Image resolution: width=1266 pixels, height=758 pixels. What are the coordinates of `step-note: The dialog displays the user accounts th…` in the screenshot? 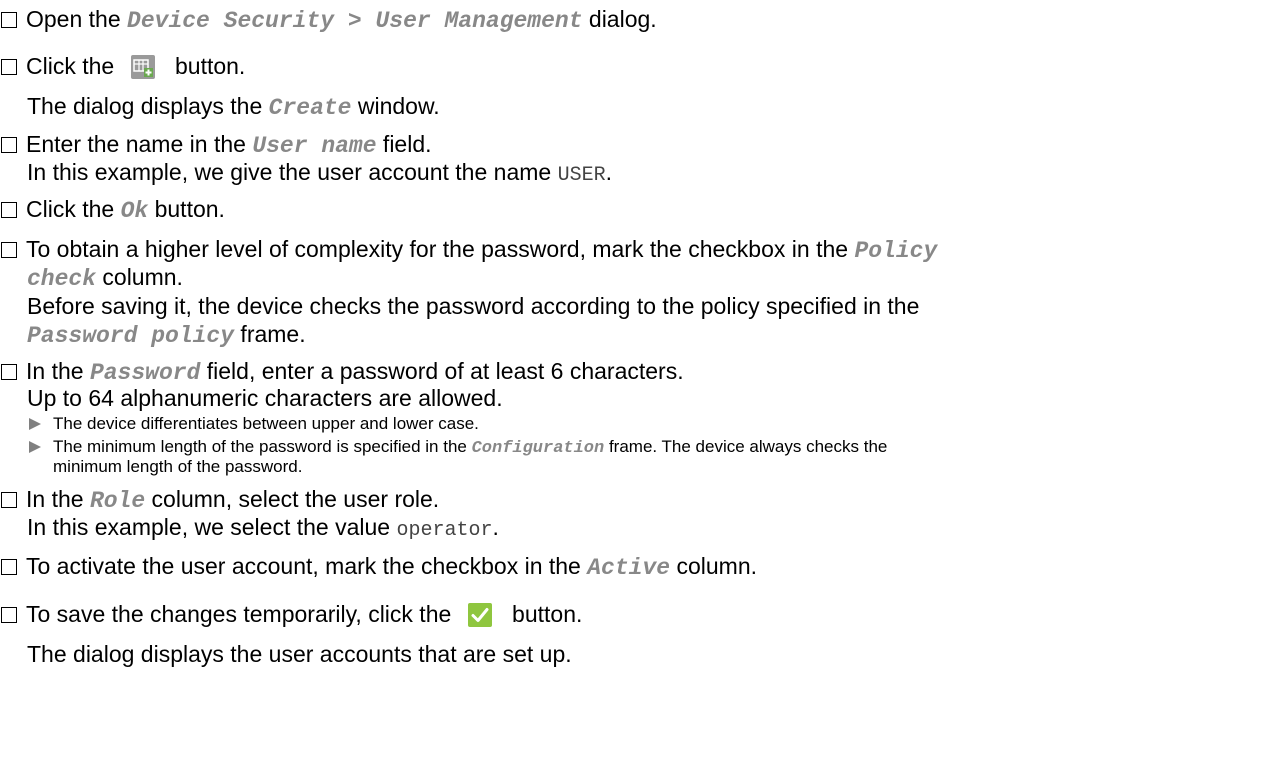 It's located at (299, 654).